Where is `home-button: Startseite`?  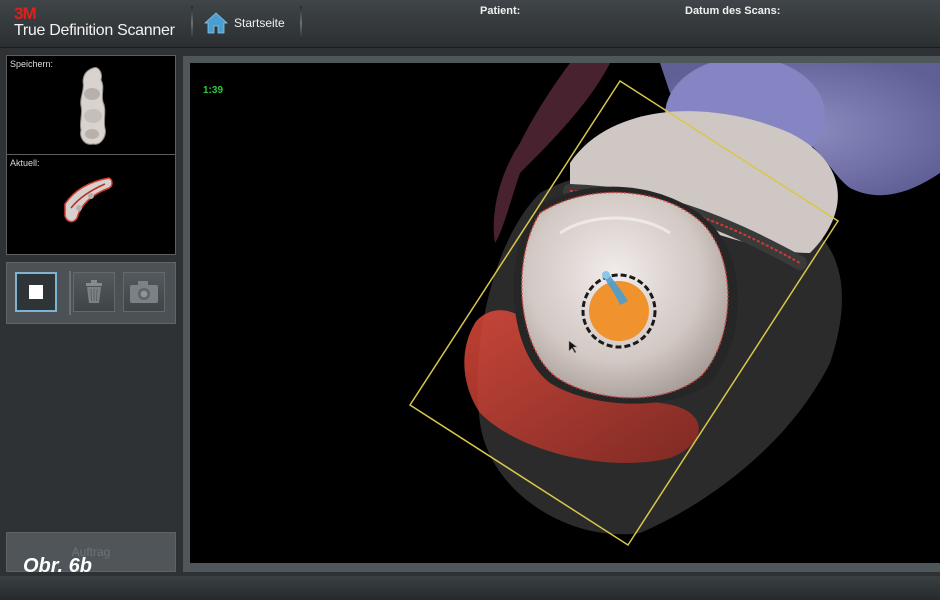 home-button: Startseite is located at coordinates (248, 23).